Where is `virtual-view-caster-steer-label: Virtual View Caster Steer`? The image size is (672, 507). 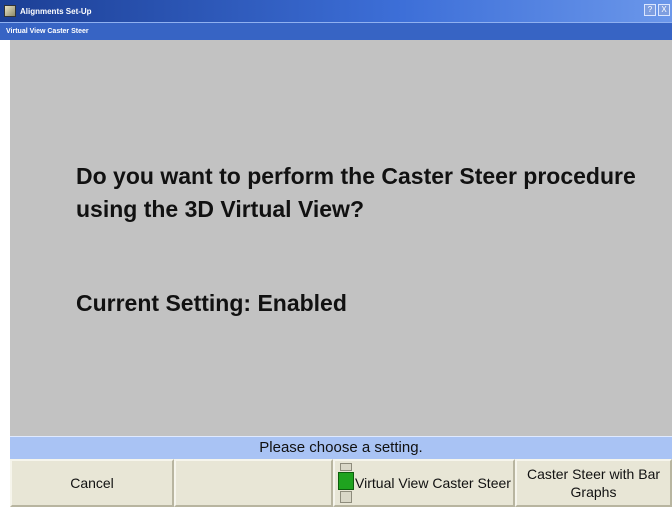
virtual-view-caster-steer-label: Virtual View Caster Steer is located at coordinates (433, 483).